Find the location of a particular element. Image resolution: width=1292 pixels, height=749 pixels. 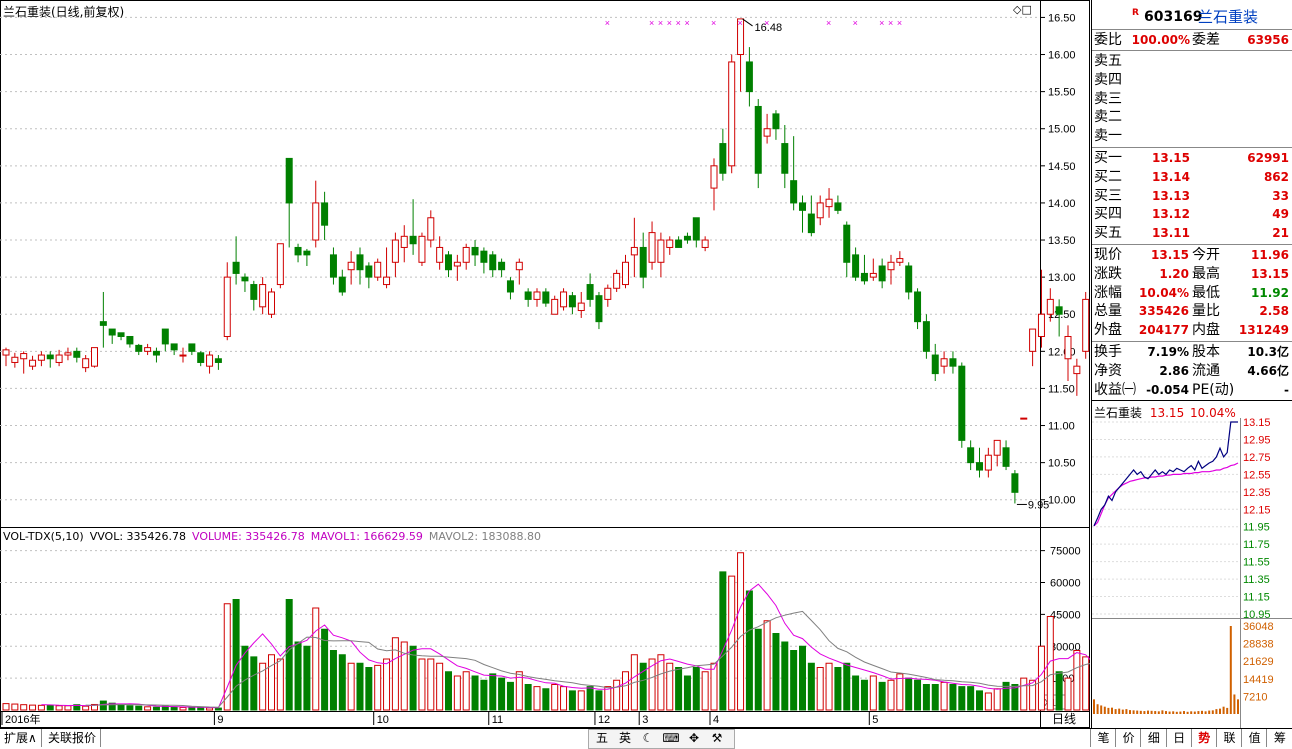

finance-value-2: 10.3亿 is located at coordinates (1268, 352).